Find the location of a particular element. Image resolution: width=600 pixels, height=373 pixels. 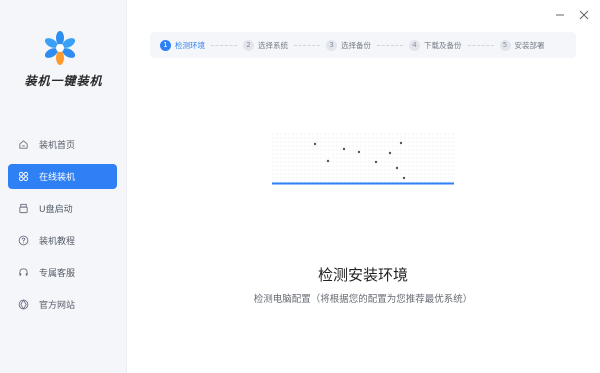

headset-icon is located at coordinates (23, 273).